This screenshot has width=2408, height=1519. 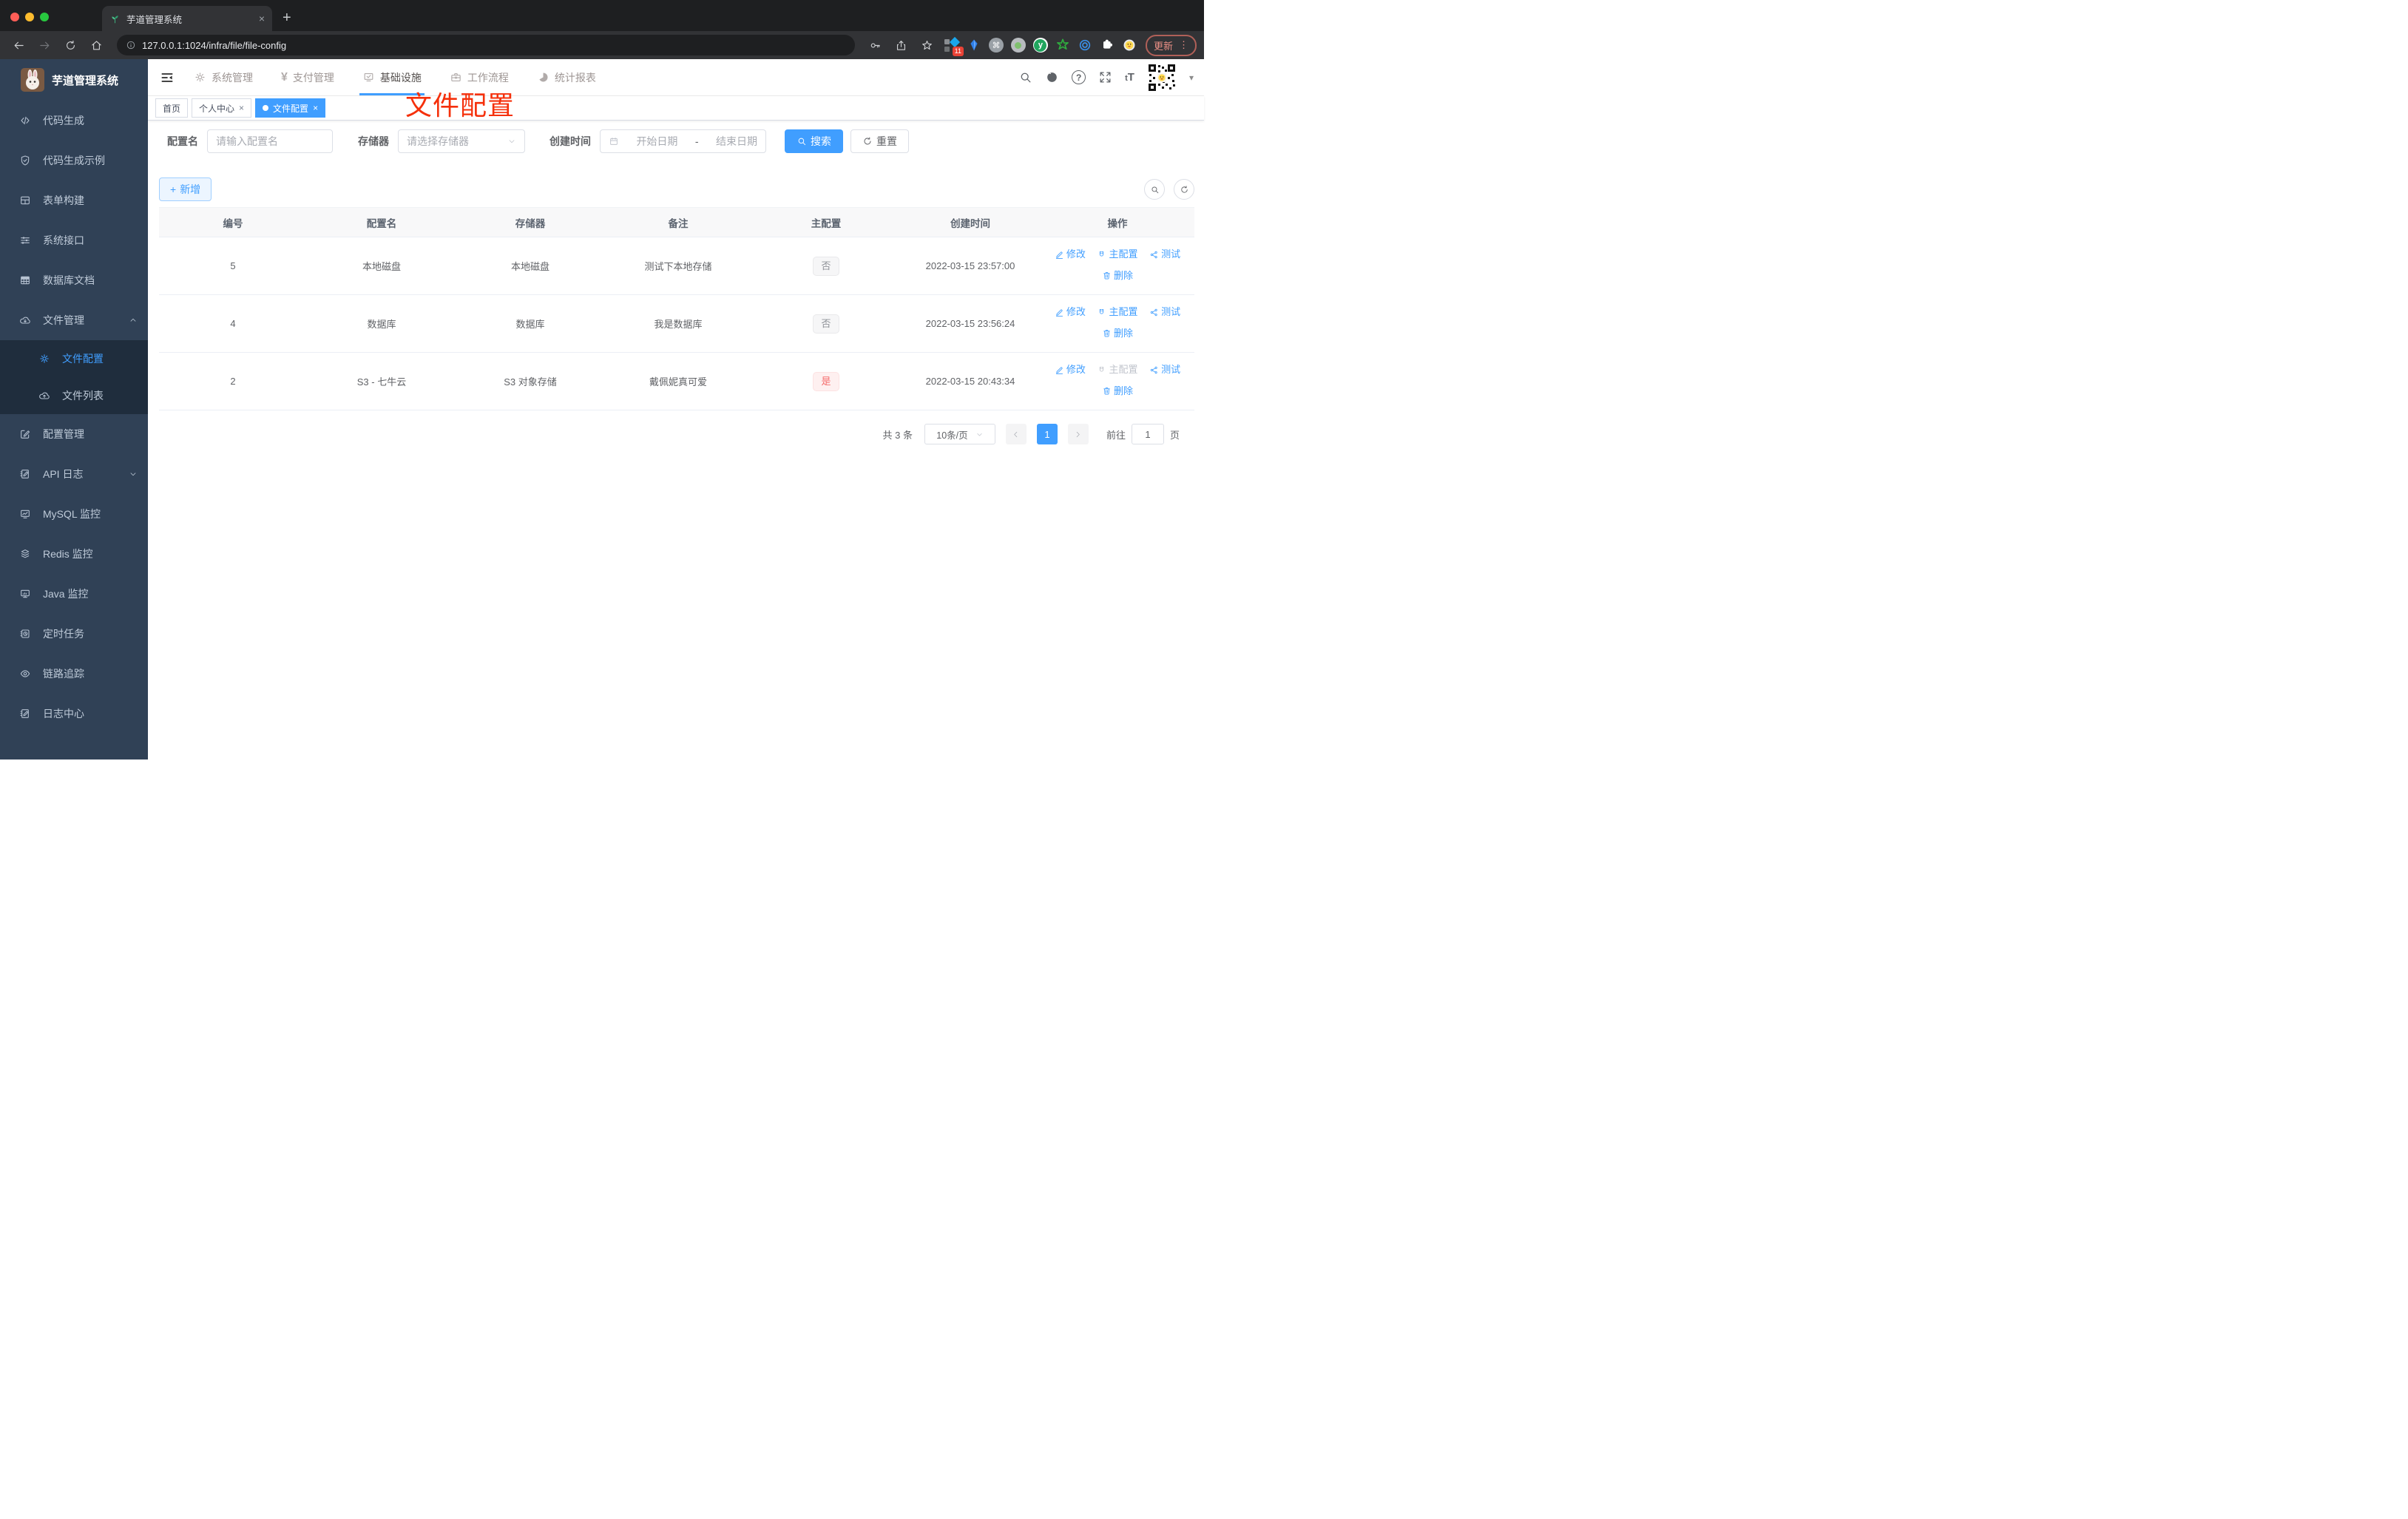 I want to click on sidebar-item-log-center: 日志中心, so click(x=74, y=714).